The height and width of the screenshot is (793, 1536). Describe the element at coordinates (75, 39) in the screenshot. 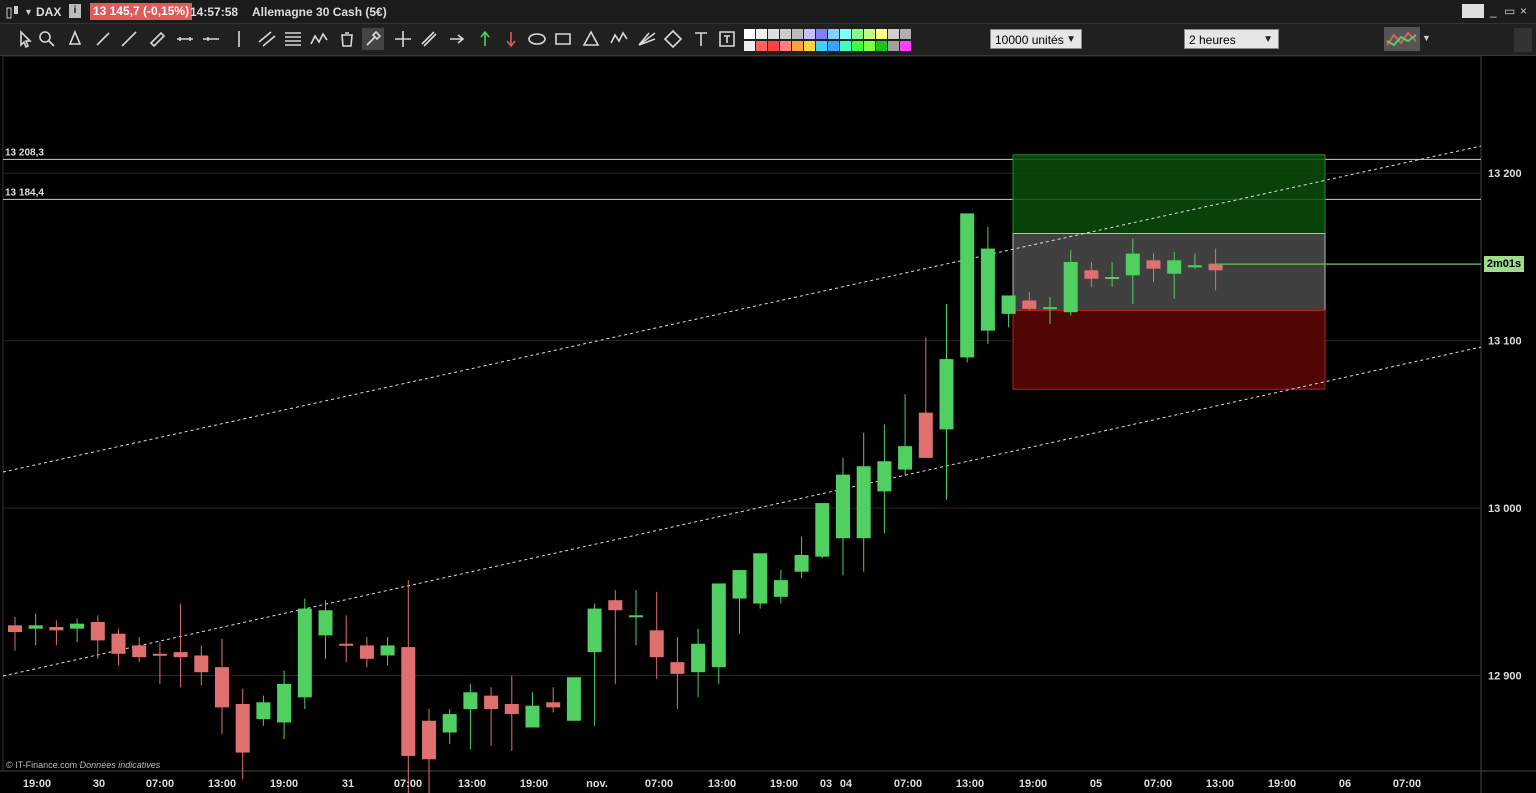

I see `alert-icon` at that location.